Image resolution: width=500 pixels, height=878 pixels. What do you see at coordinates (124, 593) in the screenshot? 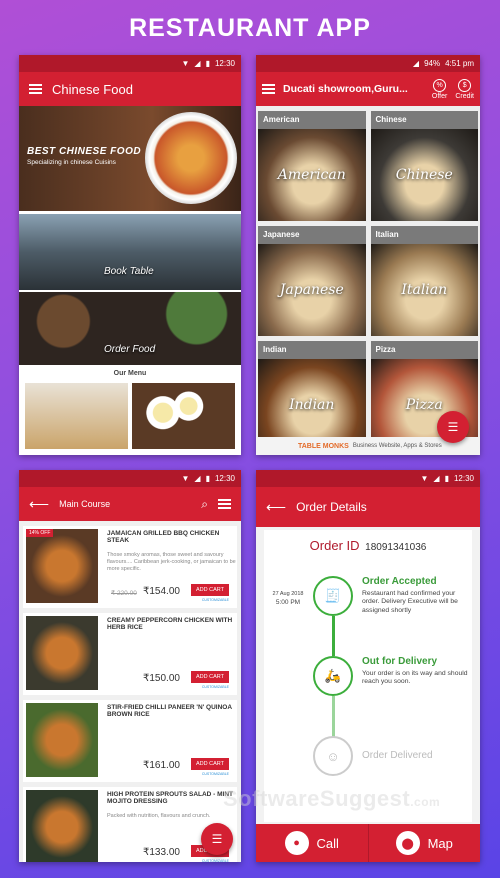
I see `dish-old-price: ₹ 220.00` at bounding box center [124, 593].